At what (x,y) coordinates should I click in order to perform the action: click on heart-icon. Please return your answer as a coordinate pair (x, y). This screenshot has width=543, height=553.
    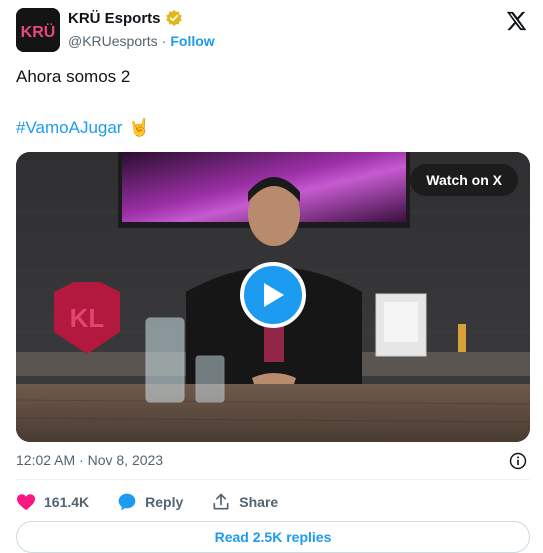
    Looking at the image, I should click on (26, 502).